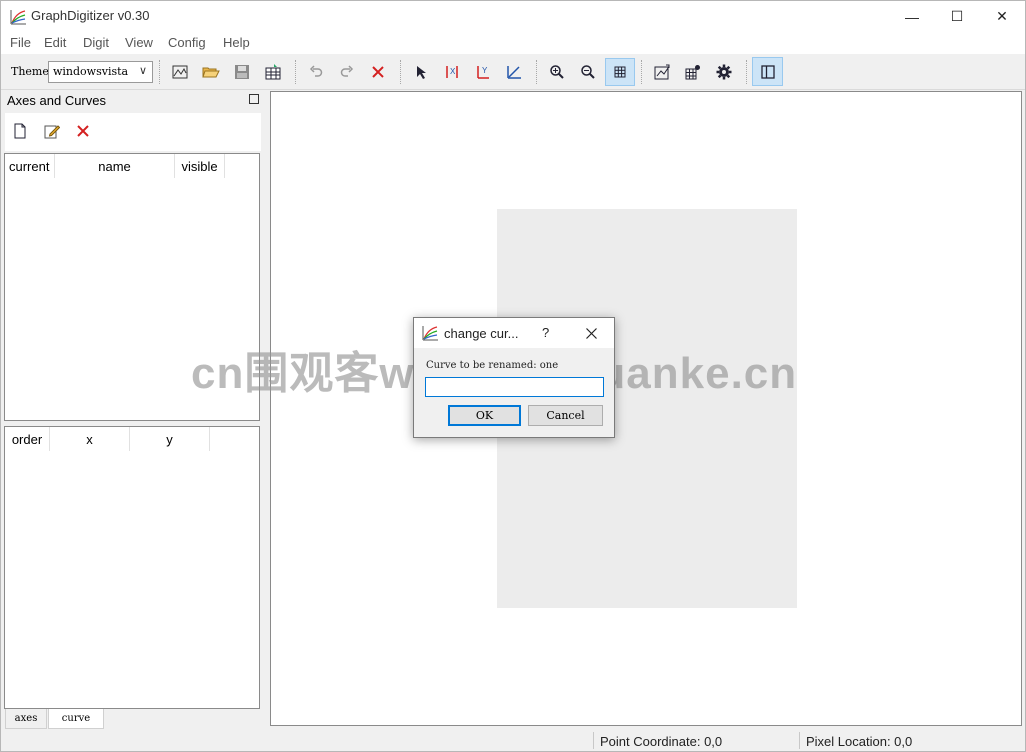  I want to click on dialog-title-bar: change cur... ?, so click(514, 333).